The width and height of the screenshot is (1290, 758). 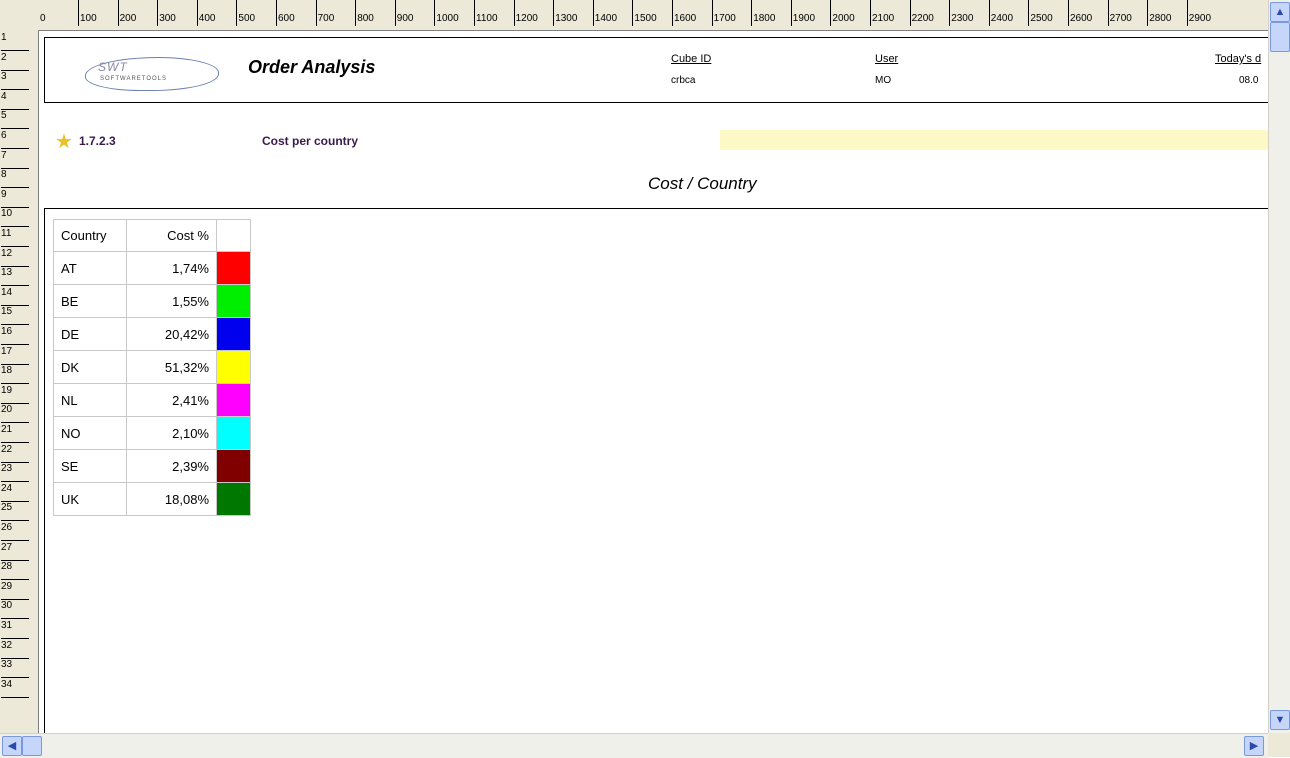 What do you see at coordinates (126, 13) in the screenshot?
I see `ruler-label: 200` at bounding box center [126, 13].